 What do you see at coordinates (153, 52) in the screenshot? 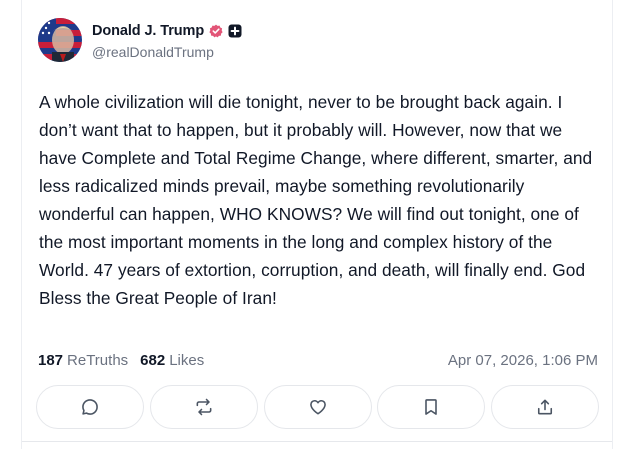
I see `author-handle: @realDonaldTrump` at bounding box center [153, 52].